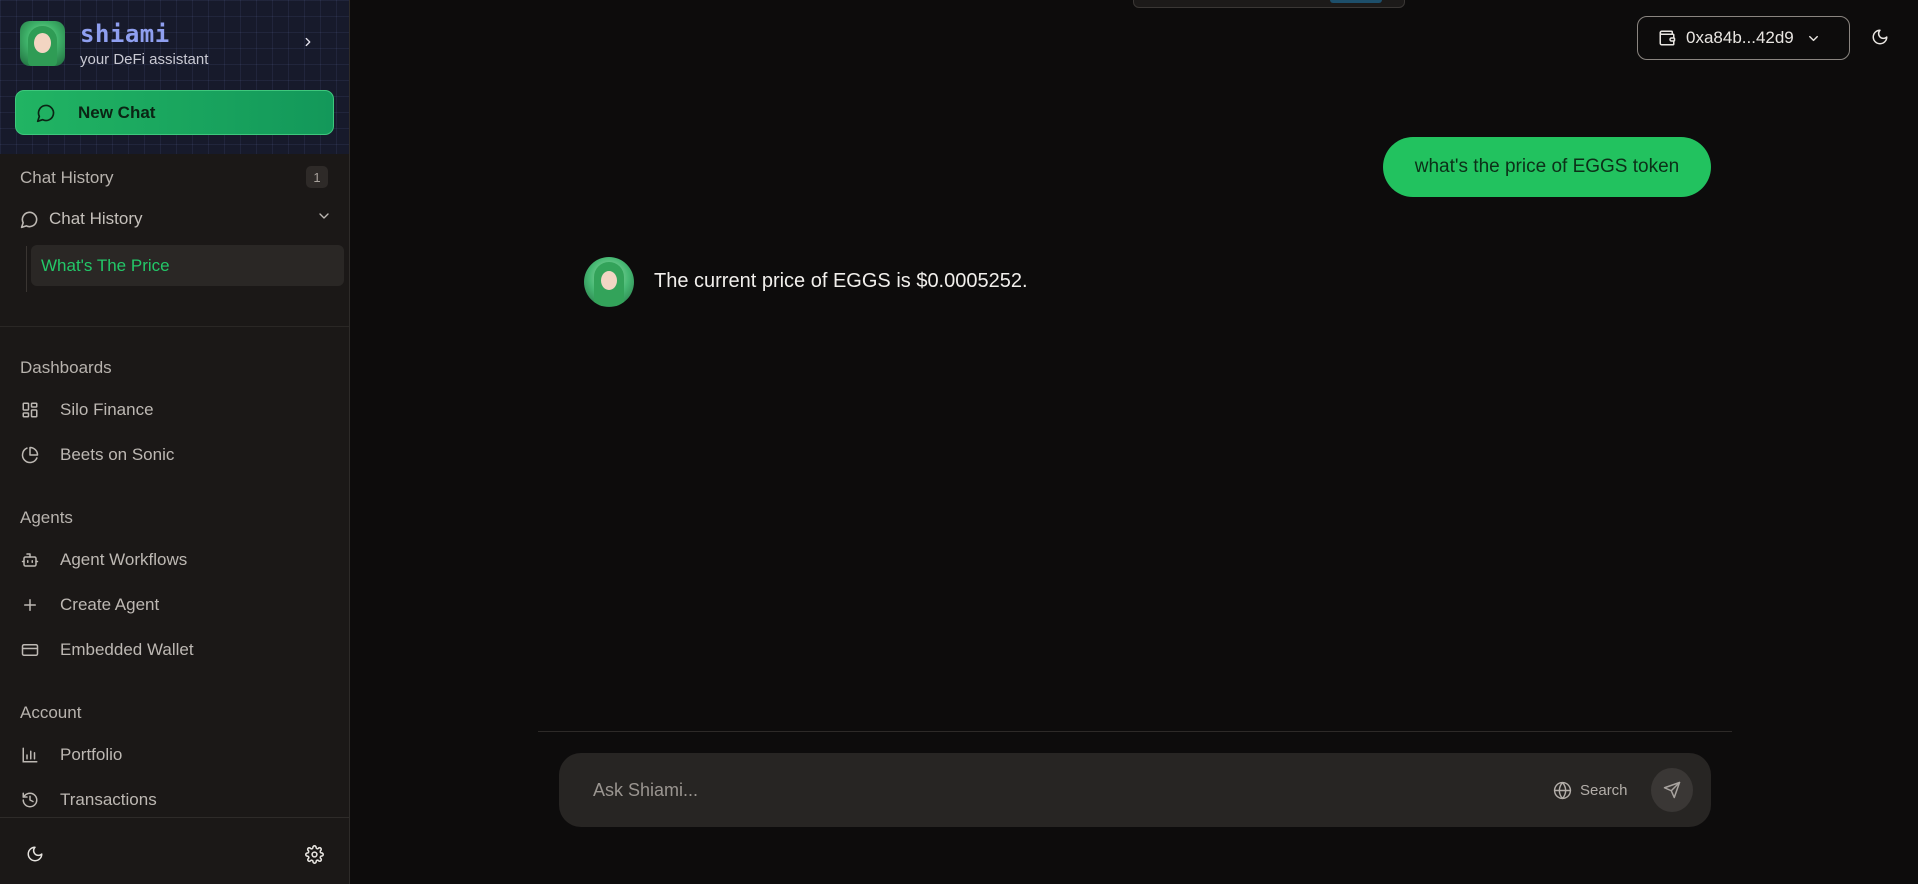 Image resolution: width=1918 pixels, height=884 pixels. Describe the element at coordinates (1043, 790) in the screenshot. I see `chat-input` at that location.